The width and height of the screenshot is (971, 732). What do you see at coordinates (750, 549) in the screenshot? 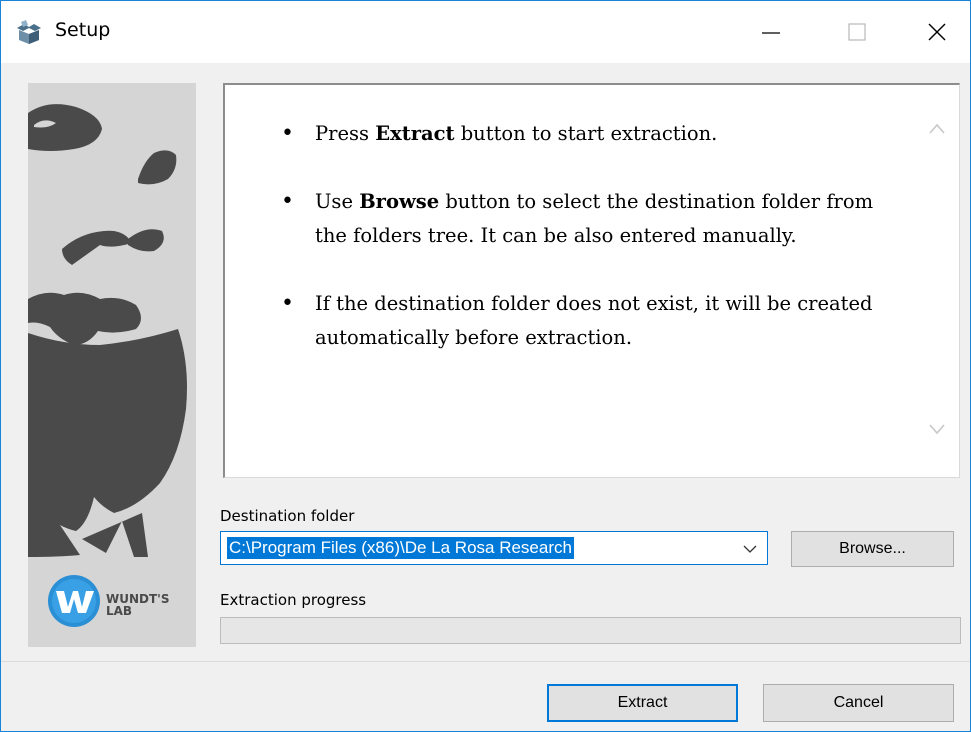
I see `chevron-down-icon` at bounding box center [750, 549].